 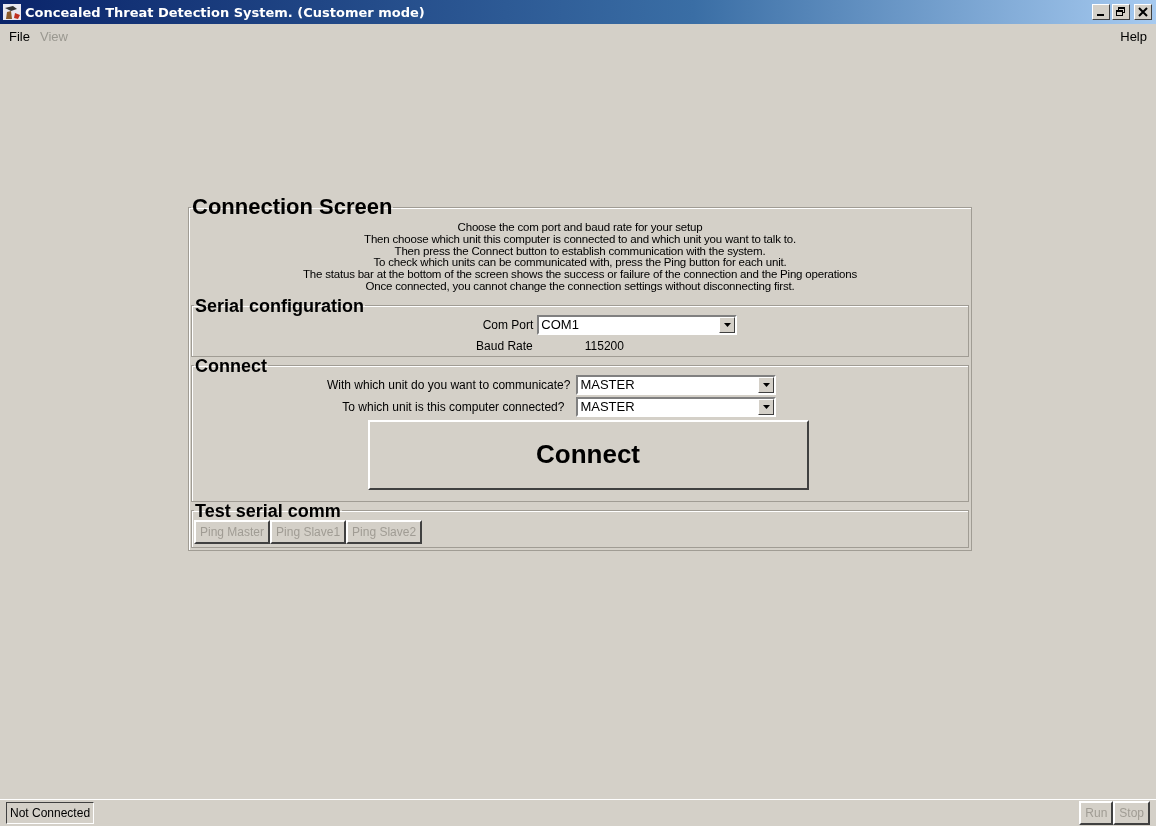 What do you see at coordinates (1143, 12) in the screenshot?
I see `close-icon` at bounding box center [1143, 12].